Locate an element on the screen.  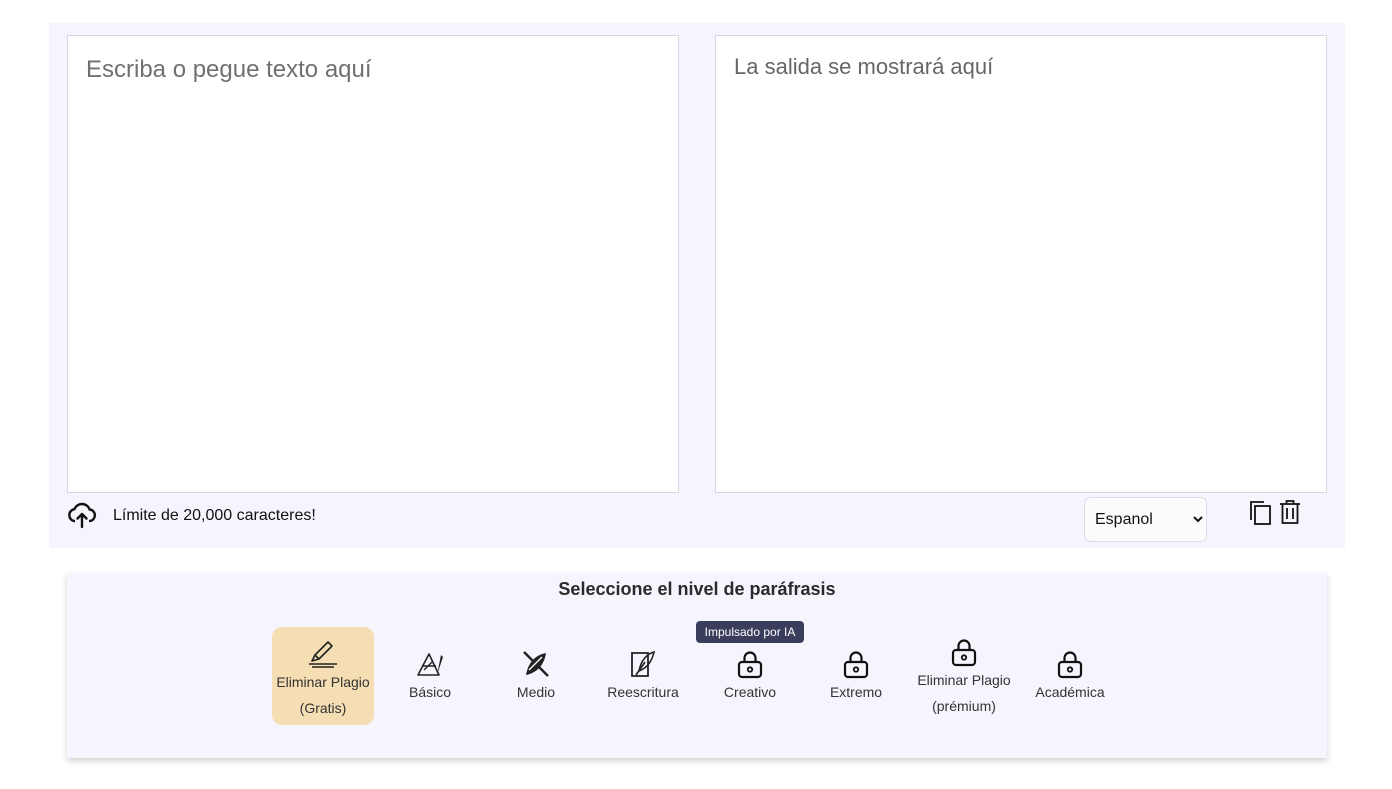
output-placeholder: La salida se mostrará aquí is located at coordinates (864, 66).